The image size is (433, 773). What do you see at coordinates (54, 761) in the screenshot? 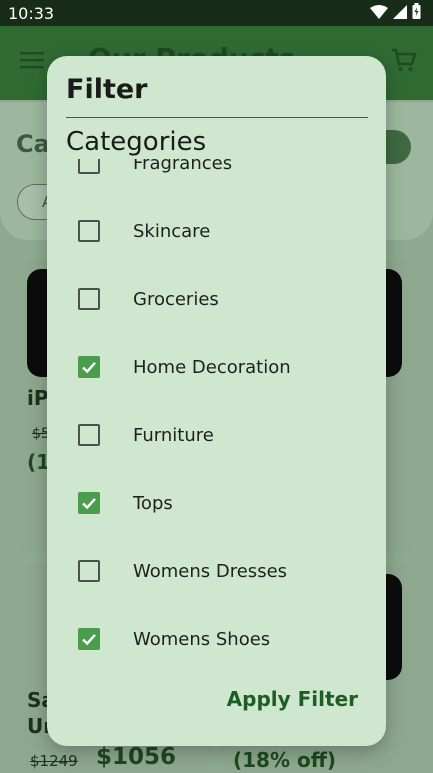
I see `product-old-price: $1249` at bounding box center [54, 761].